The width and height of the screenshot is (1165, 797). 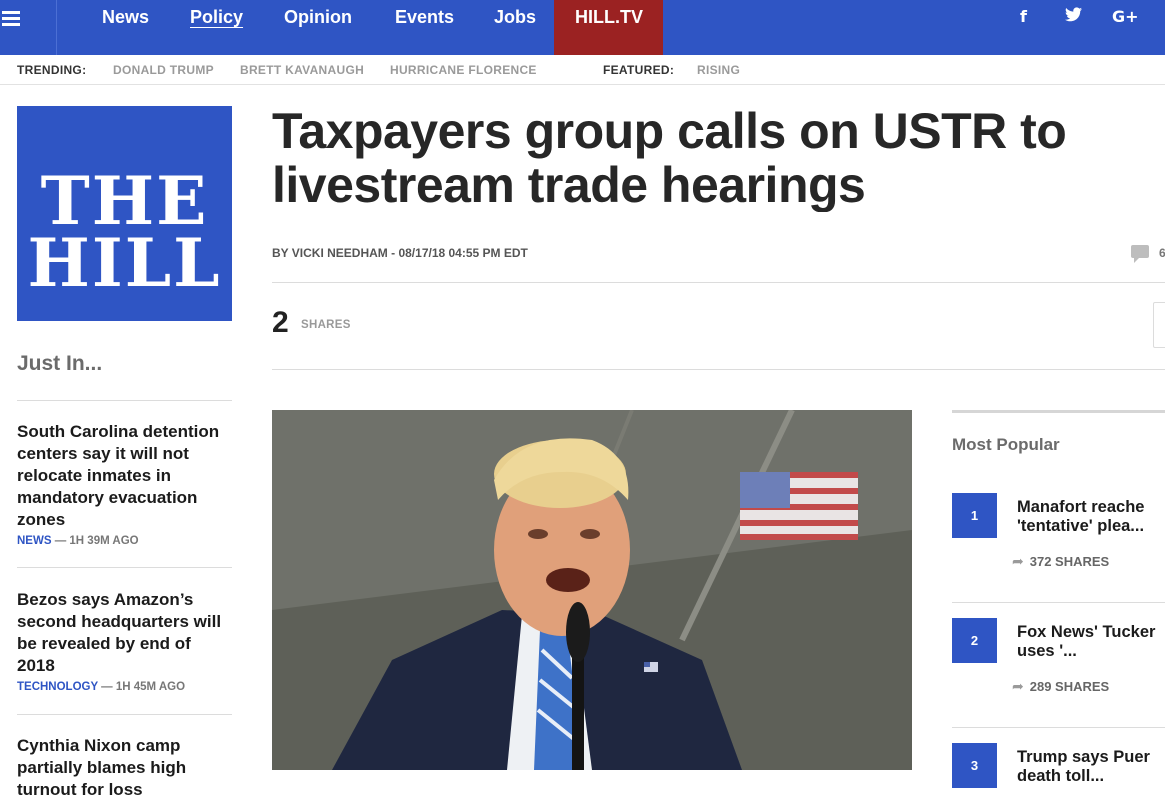 What do you see at coordinates (124, 213) in the screenshot?
I see `the-hill-logo: THE HILL` at bounding box center [124, 213].